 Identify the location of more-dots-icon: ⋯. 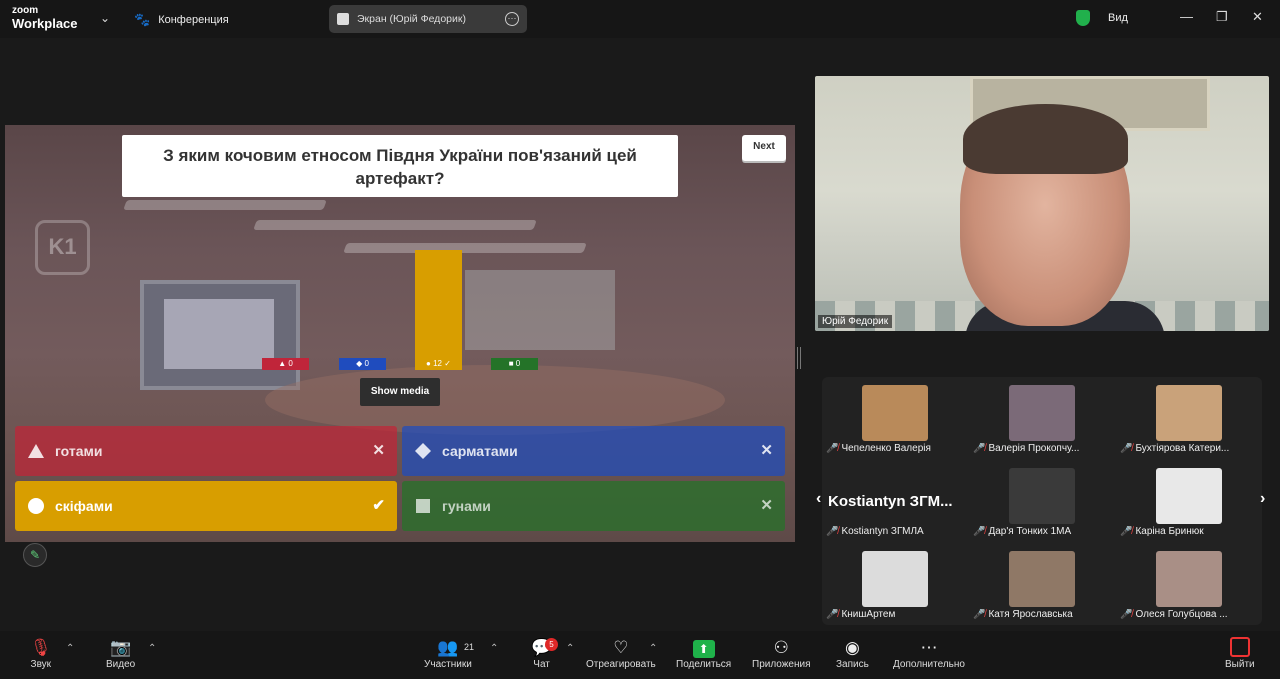
(929, 647).